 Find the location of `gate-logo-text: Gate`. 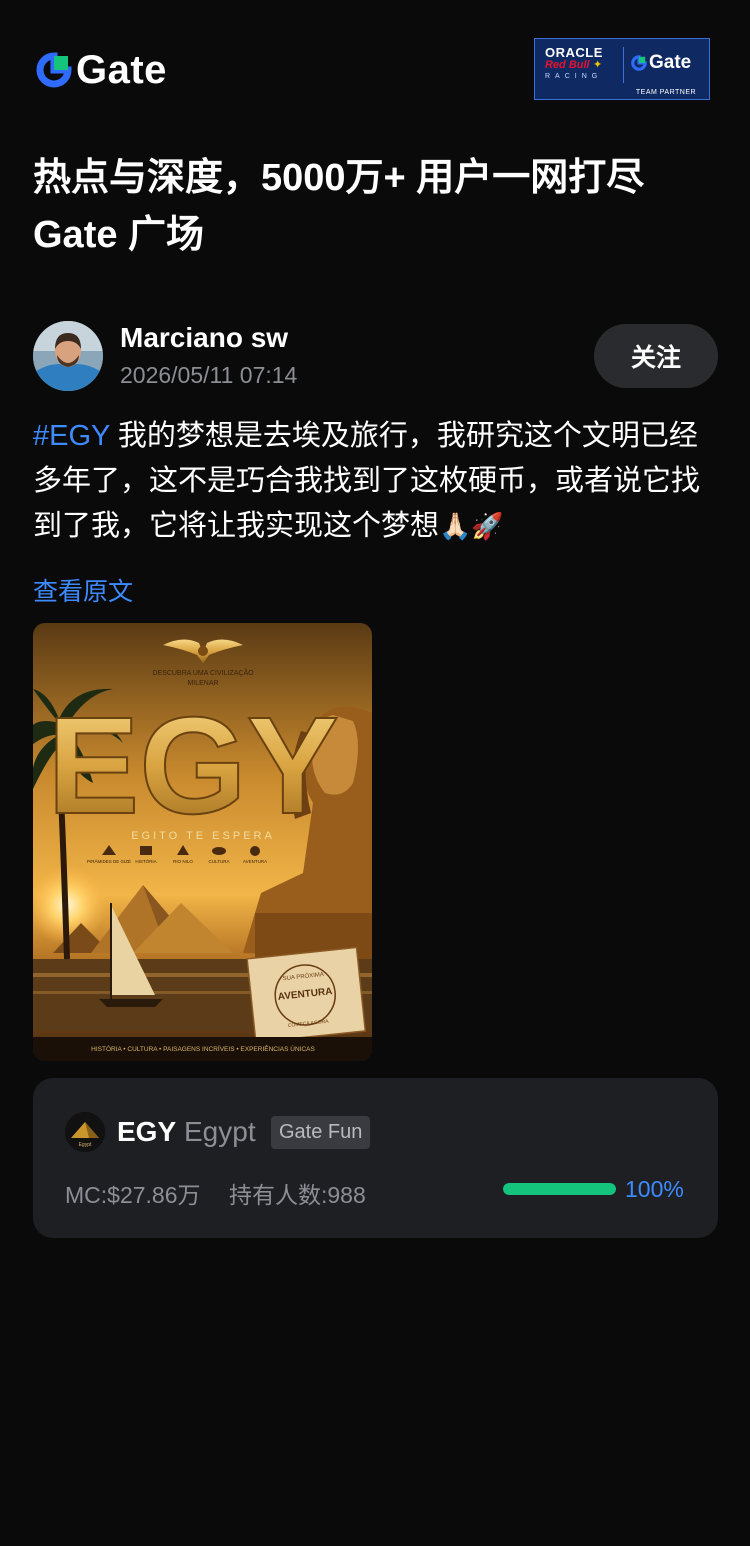

gate-logo-text: Gate is located at coordinates (121, 70).